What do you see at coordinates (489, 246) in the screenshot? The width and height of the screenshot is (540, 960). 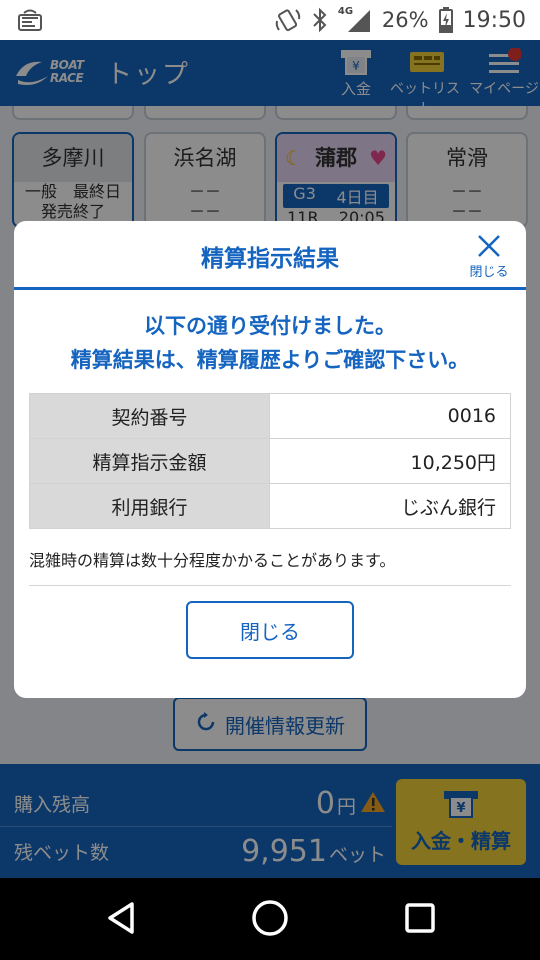 I see `close-icon` at bounding box center [489, 246].